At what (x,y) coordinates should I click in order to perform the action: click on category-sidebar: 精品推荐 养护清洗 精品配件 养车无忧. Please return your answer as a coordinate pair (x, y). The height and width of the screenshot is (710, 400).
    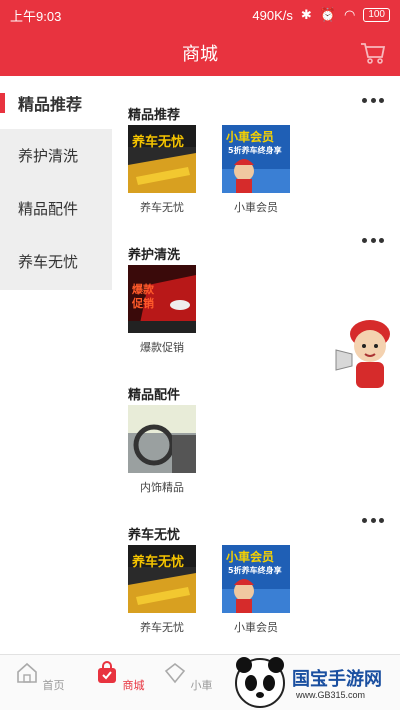
    Looking at the image, I should click on (56, 183).